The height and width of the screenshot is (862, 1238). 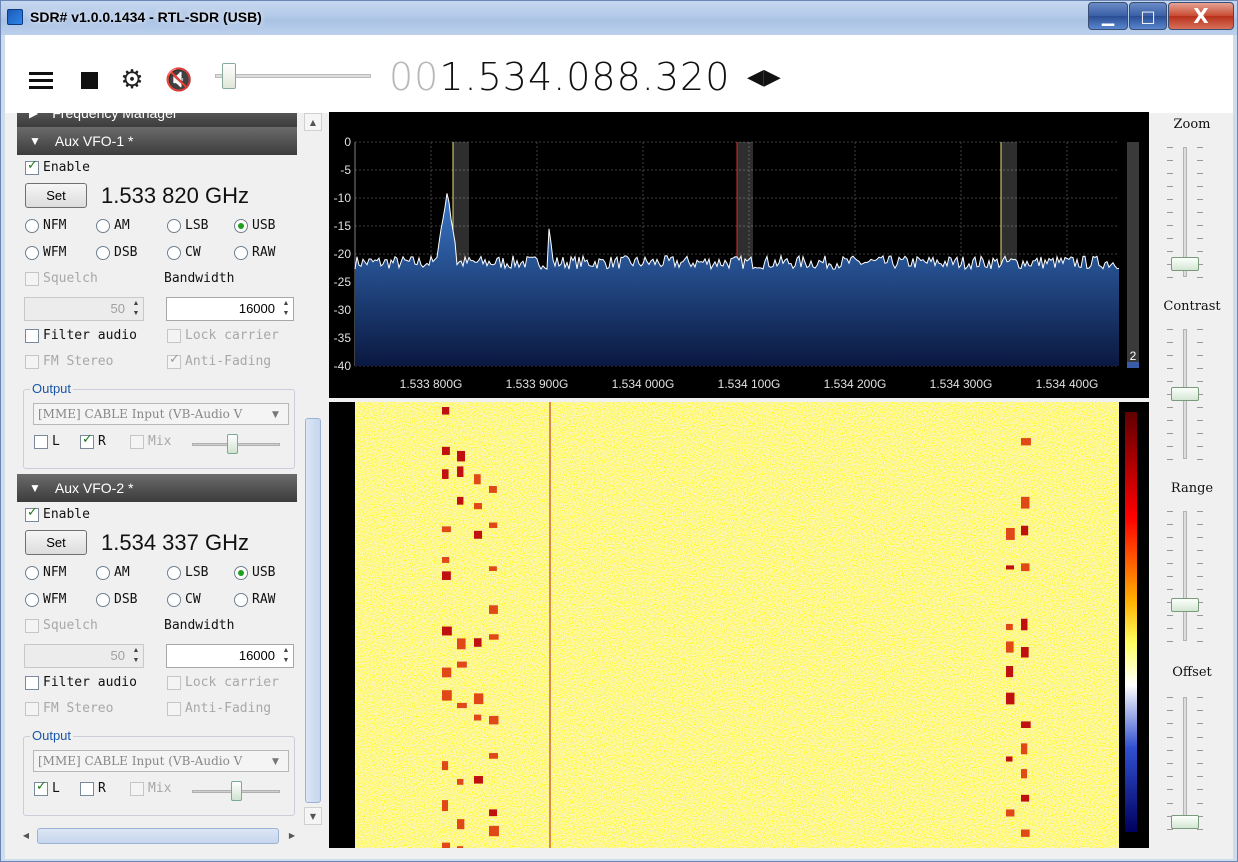 What do you see at coordinates (619, 18) in the screenshot?
I see `title-bar: SDR# v1.0.0.1434 - RTL-SDR (USB) ▁ □ X` at bounding box center [619, 18].